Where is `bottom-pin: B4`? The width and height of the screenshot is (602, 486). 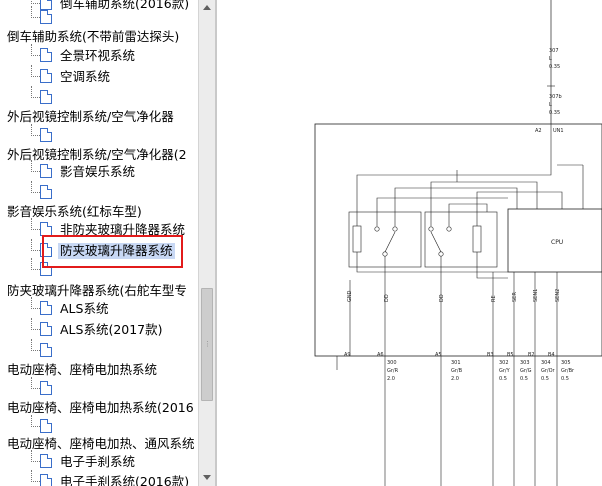 bottom-pin: B4 is located at coordinates (551, 355).